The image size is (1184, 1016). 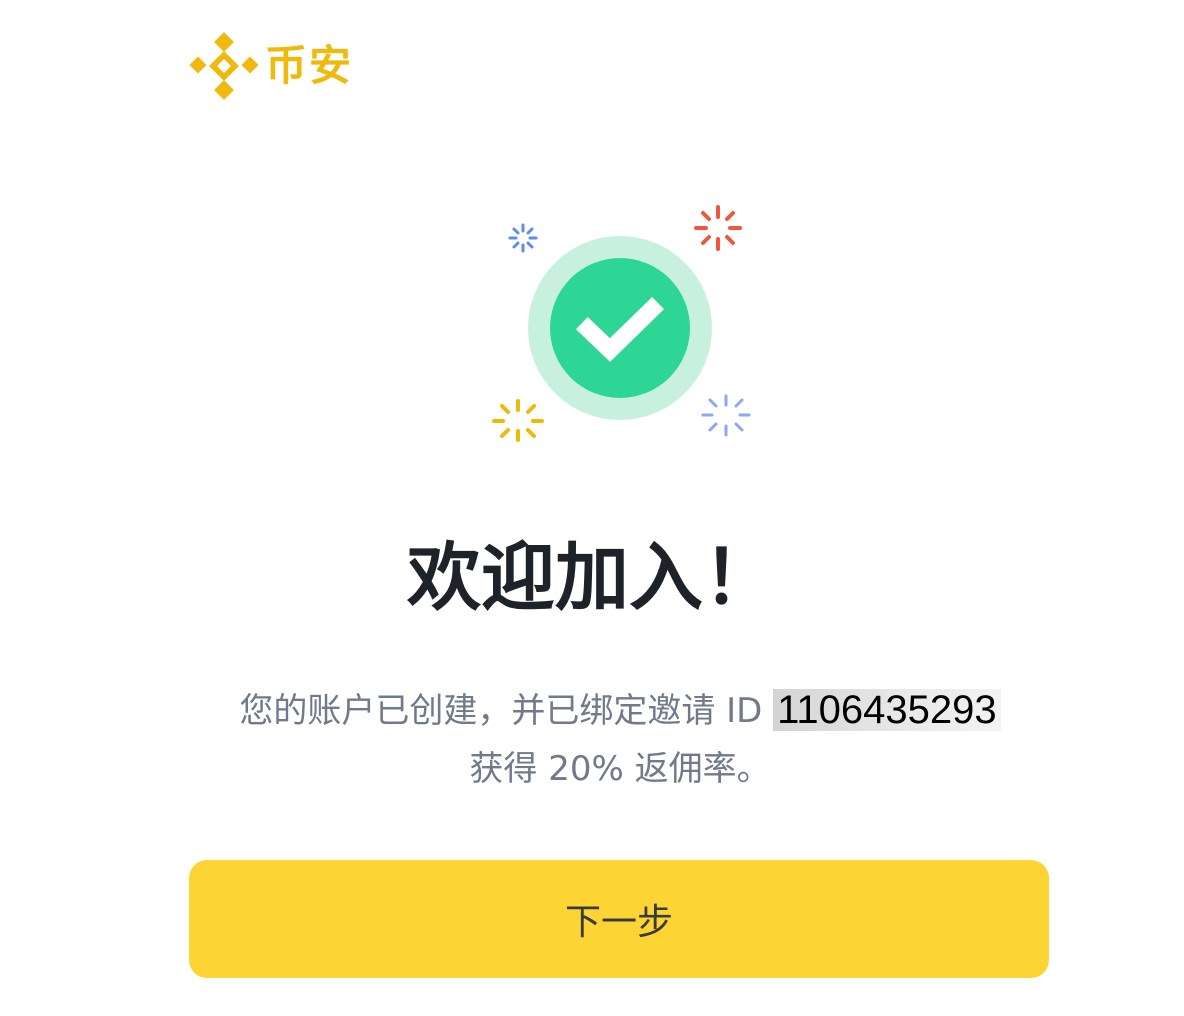 I want to click on brand-name: 币安, so click(x=309, y=65).